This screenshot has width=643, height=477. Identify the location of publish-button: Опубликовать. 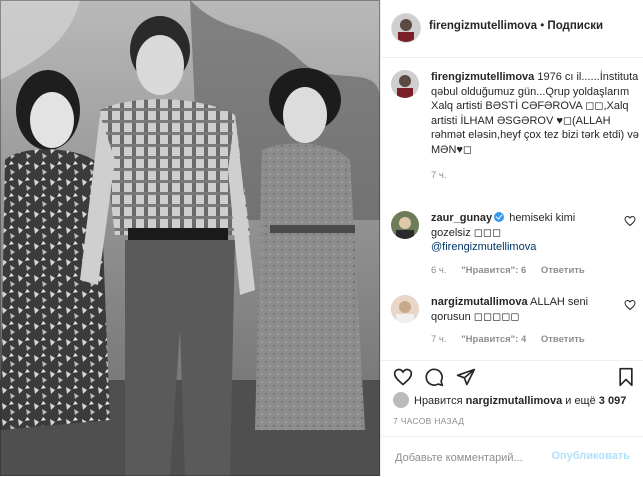
(590, 456).